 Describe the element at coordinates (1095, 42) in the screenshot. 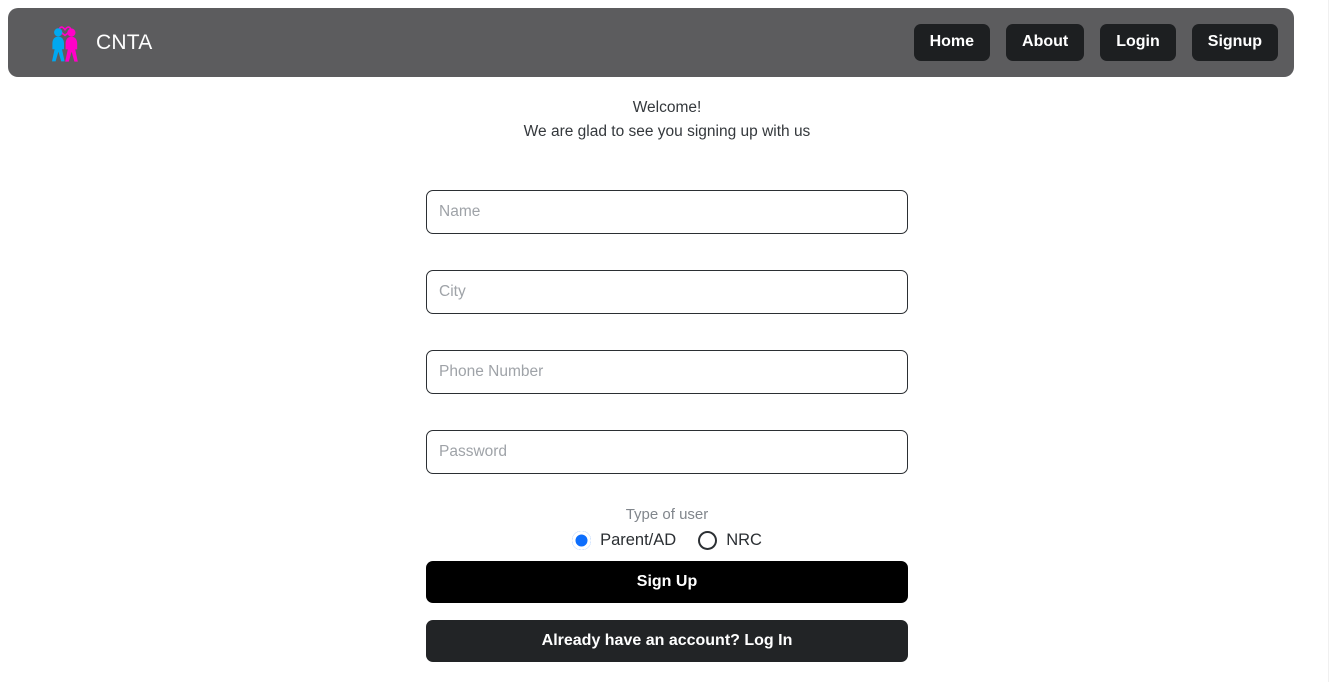

I see `nav-links: Home About Login Signup` at that location.